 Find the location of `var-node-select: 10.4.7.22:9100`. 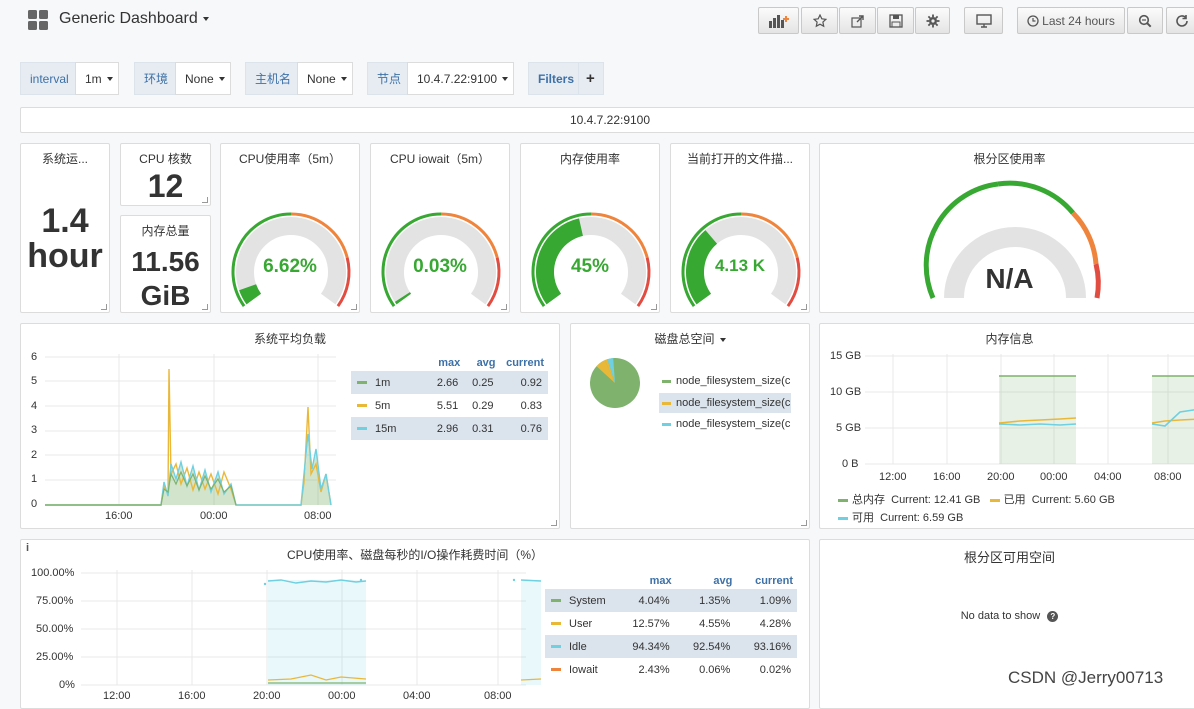

var-node-select: 10.4.7.22:9100 is located at coordinates (460, 78).